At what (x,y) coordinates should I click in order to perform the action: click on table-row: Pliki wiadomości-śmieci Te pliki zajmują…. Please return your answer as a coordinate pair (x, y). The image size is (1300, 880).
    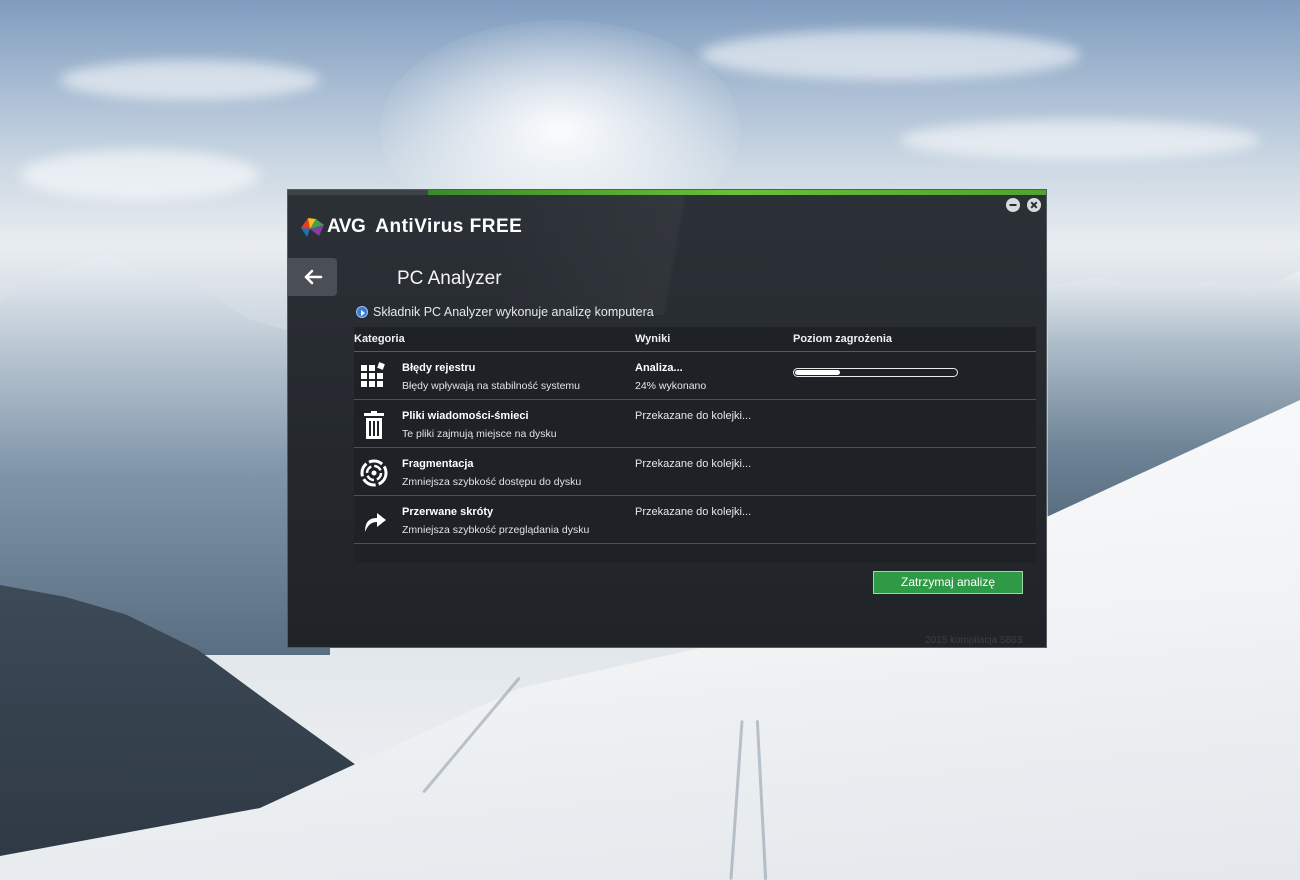
    Looking at the image, I should click on (695, 424).